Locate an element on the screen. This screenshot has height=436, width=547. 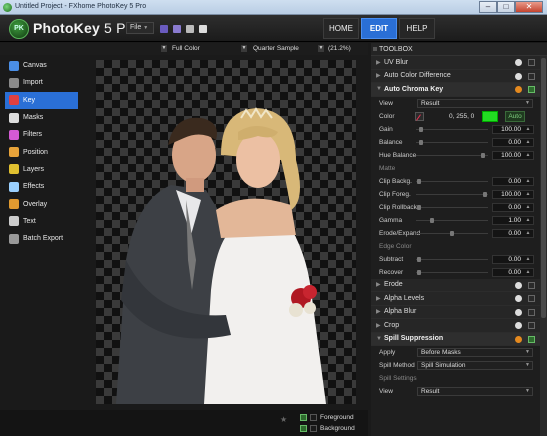
effect-header: ▶ Auto Color Difference is located at coordinates (455, 76).